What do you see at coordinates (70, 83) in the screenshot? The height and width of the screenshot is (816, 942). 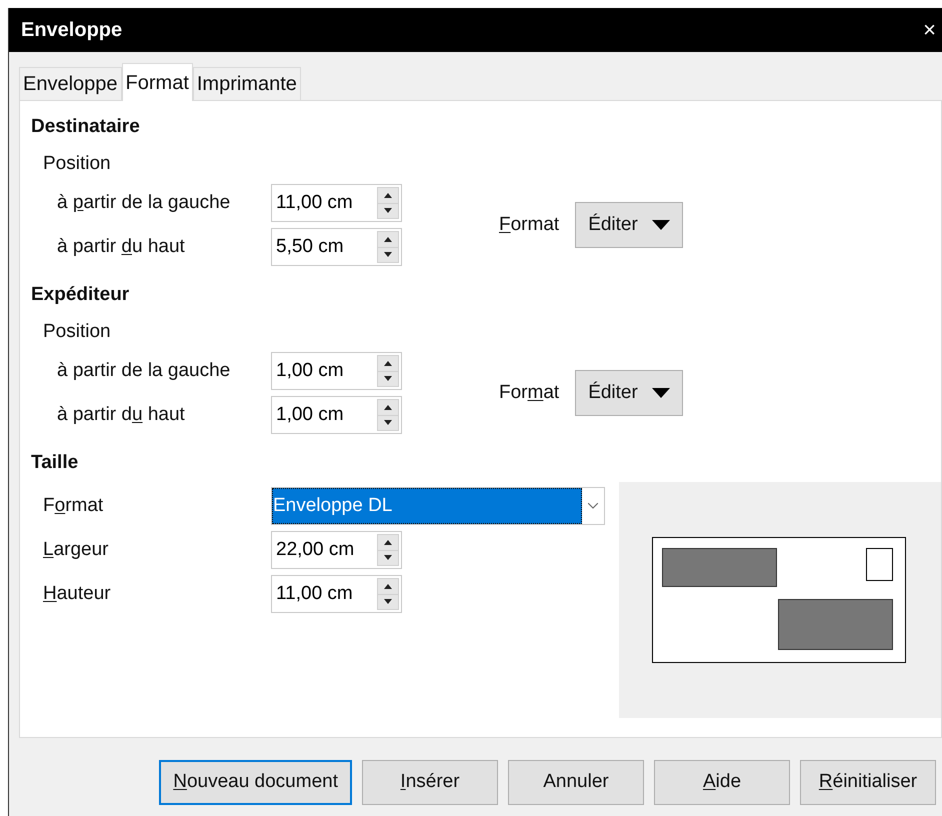 I see `tab: Enveloppe` at bounding box center [70, 83].